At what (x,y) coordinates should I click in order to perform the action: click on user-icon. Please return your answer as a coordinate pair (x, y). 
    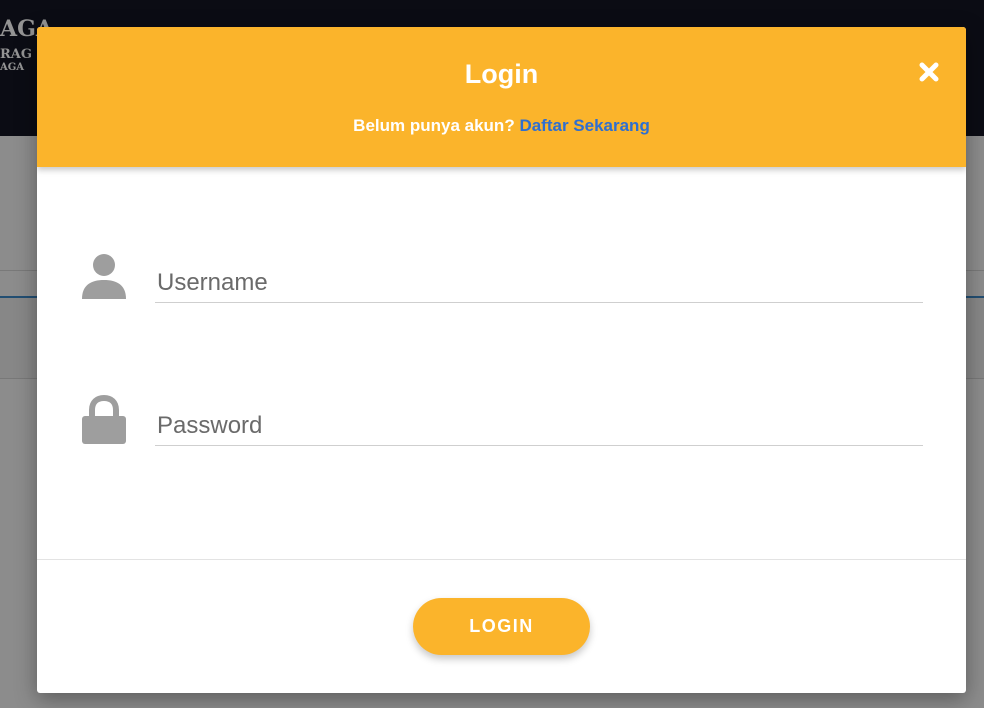
    Looking at the image, I should click on (104, 276).